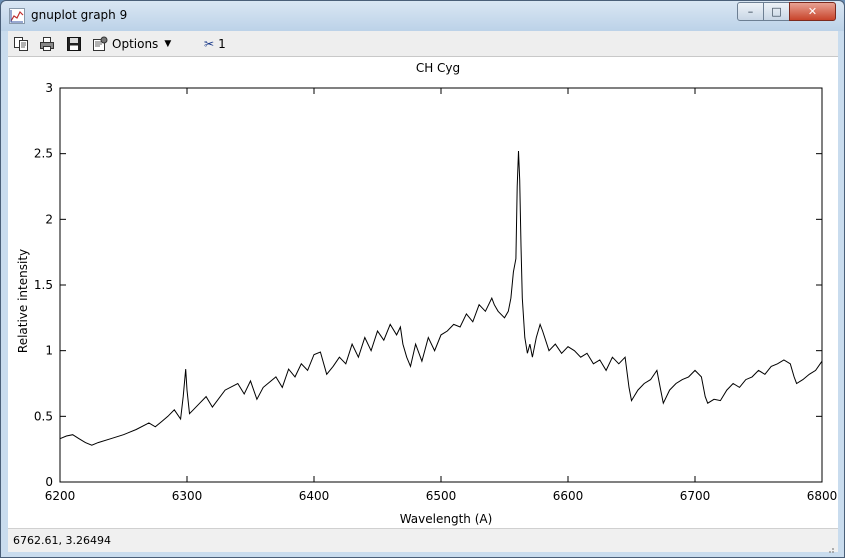 The height and width of the screenshot is (558, 845). What do you see at coordinates (47, 44) in the screenshot?
I see `print-icon` at bounding box center [47, 44].